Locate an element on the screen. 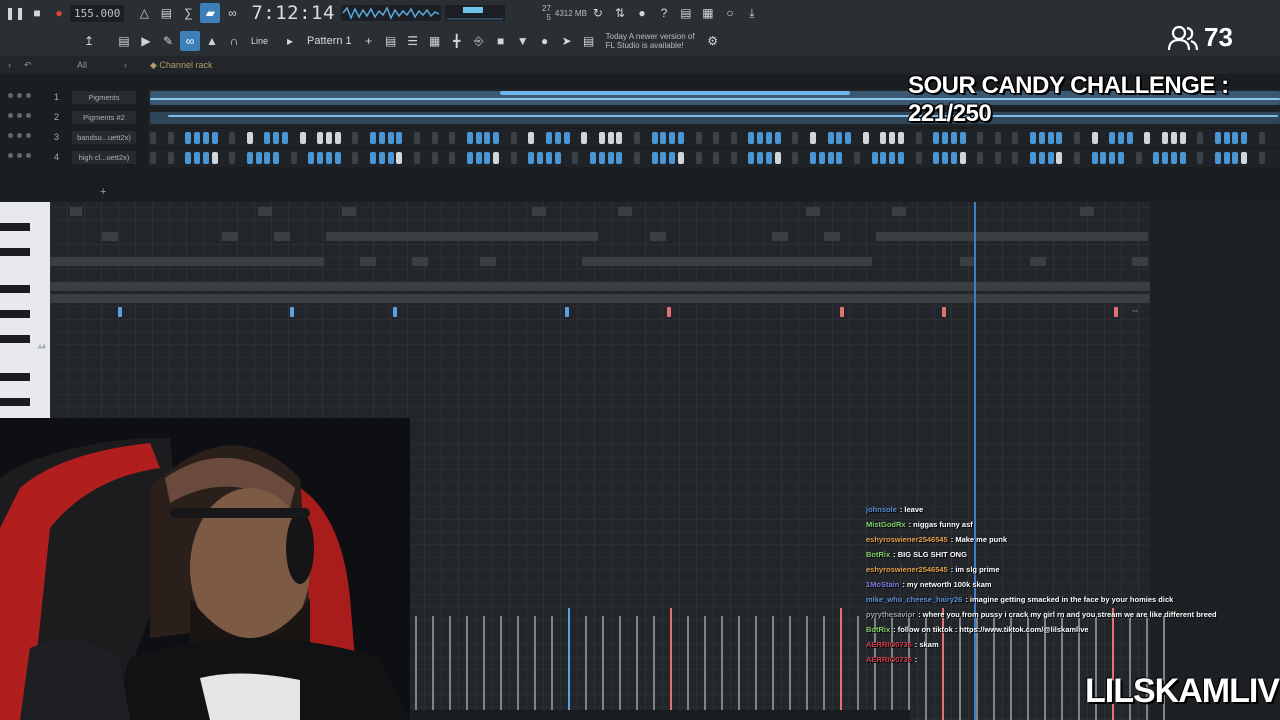 This screenshot has height=720, width=1280. arrow-icon: › is located at coordinates (9, 65).